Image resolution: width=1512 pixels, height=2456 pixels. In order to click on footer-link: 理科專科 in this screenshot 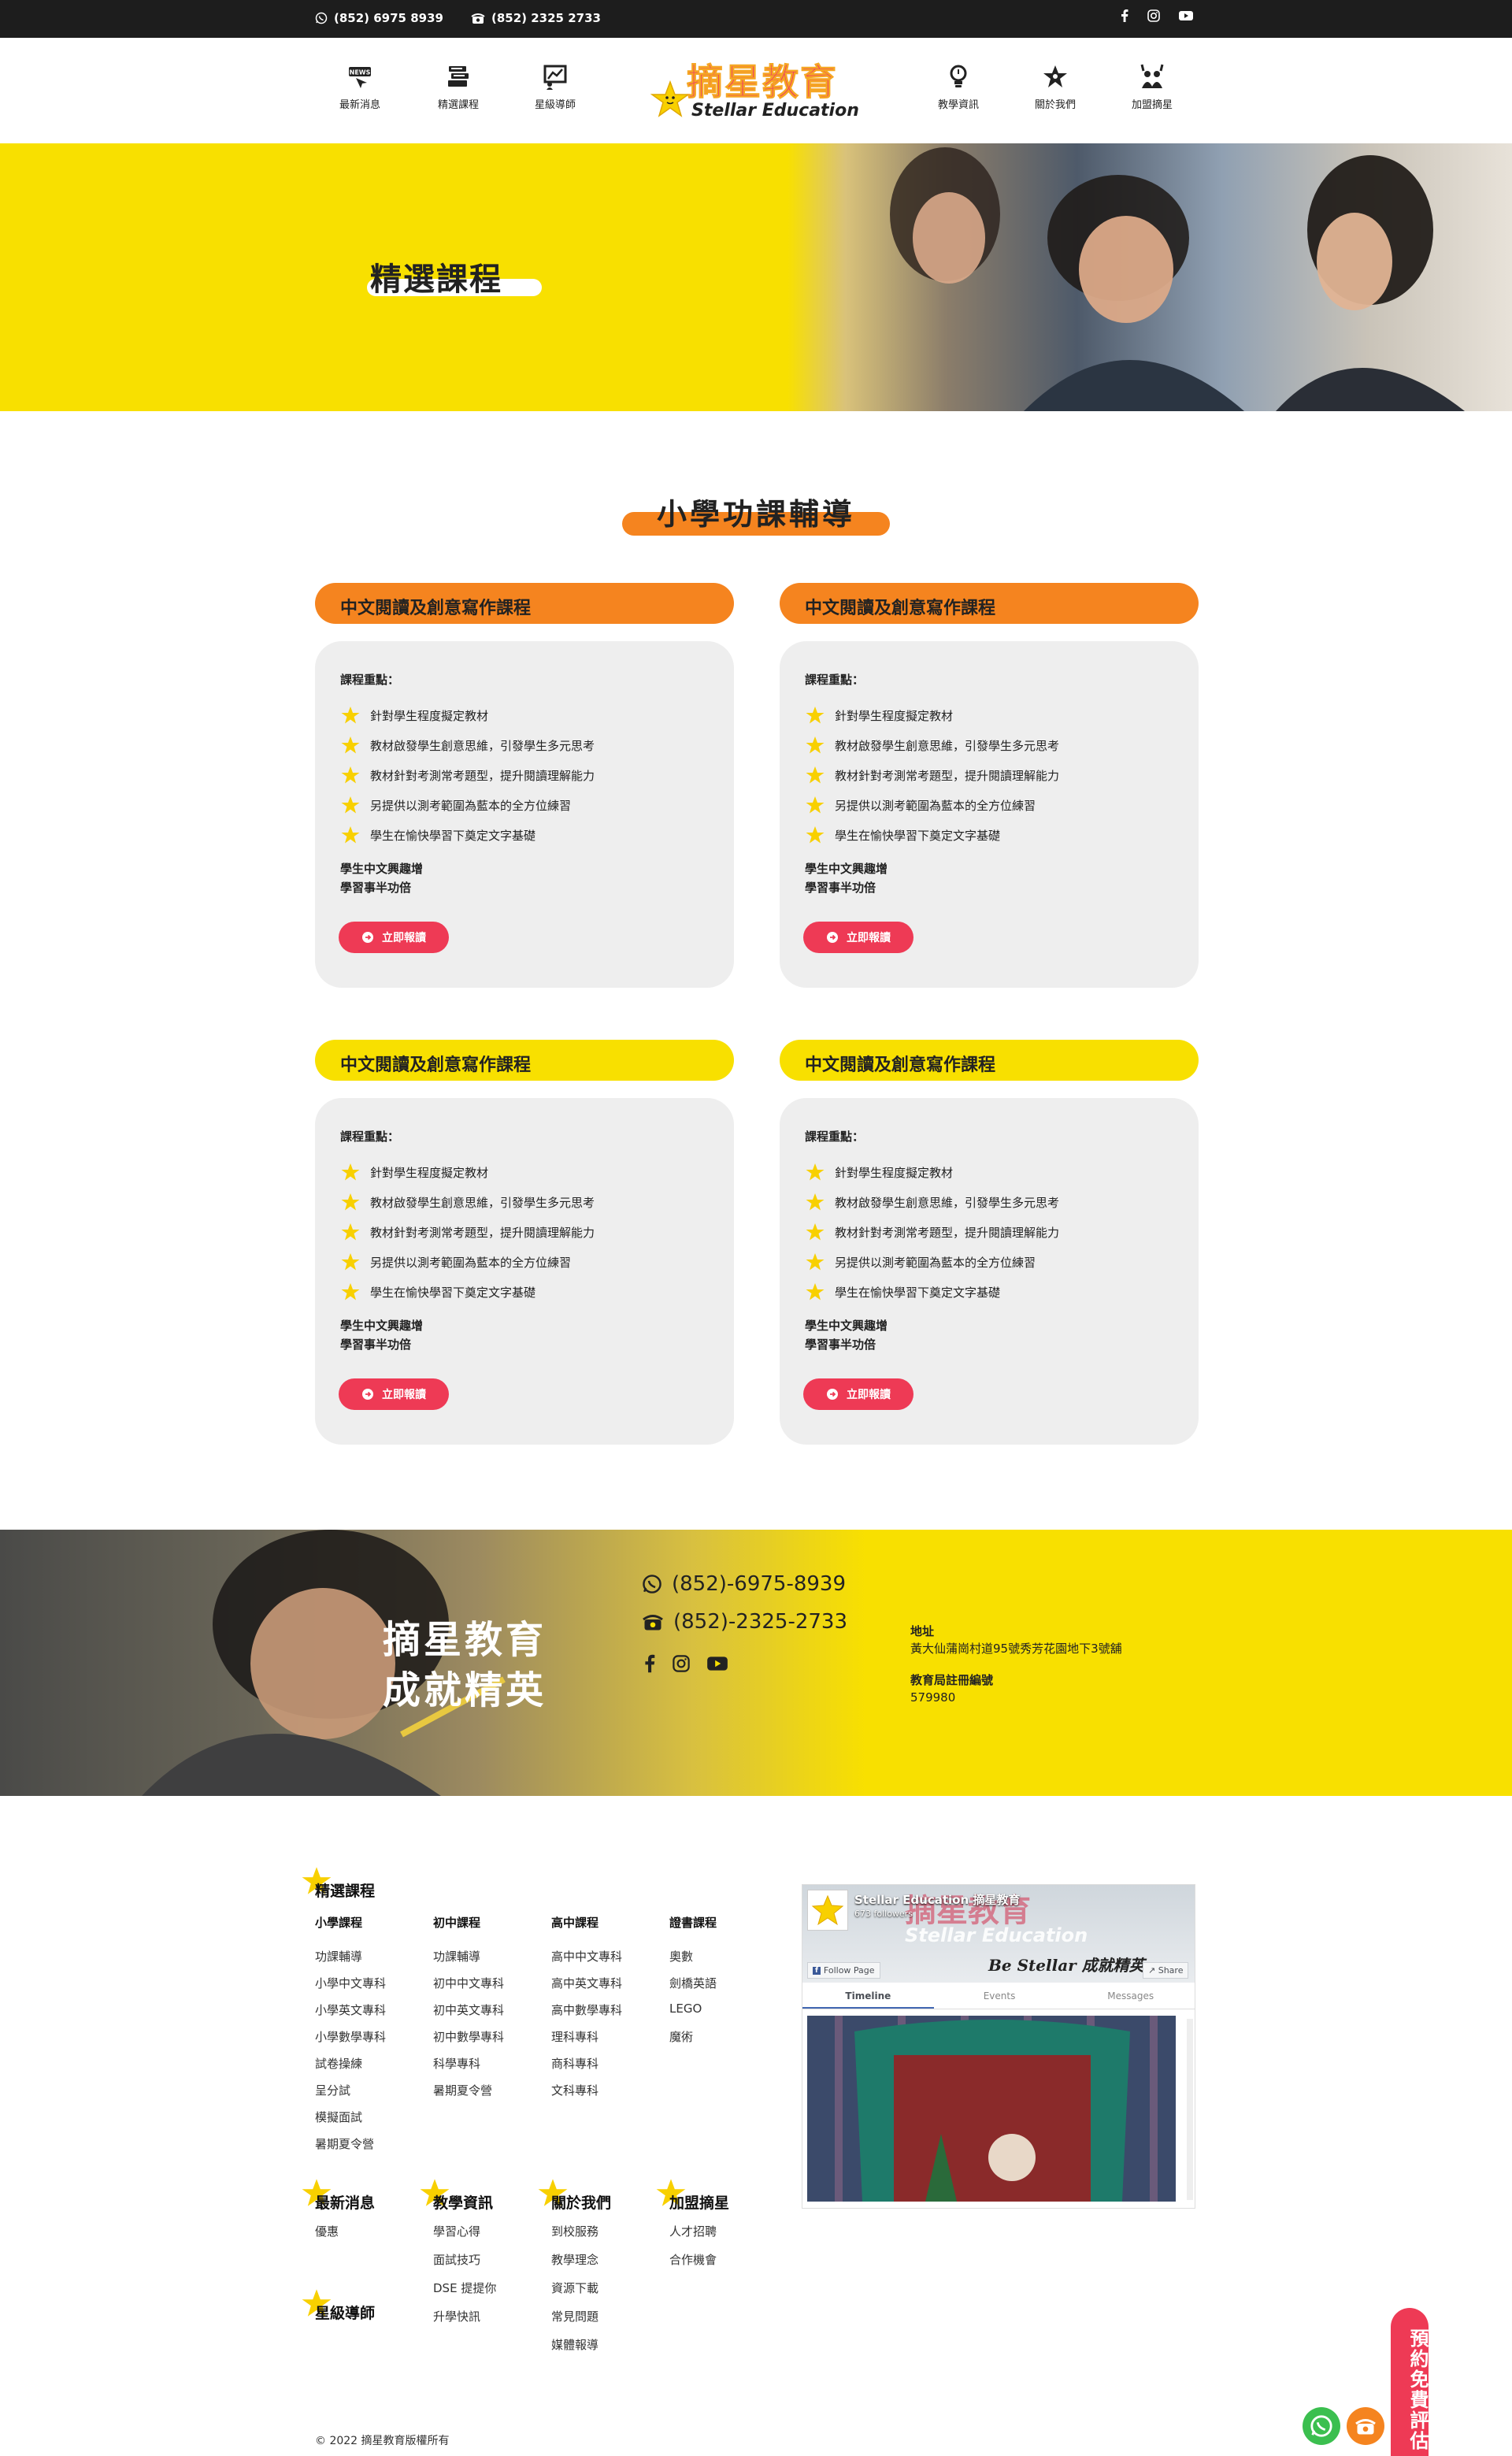, I will do `click(586, 2042)`.